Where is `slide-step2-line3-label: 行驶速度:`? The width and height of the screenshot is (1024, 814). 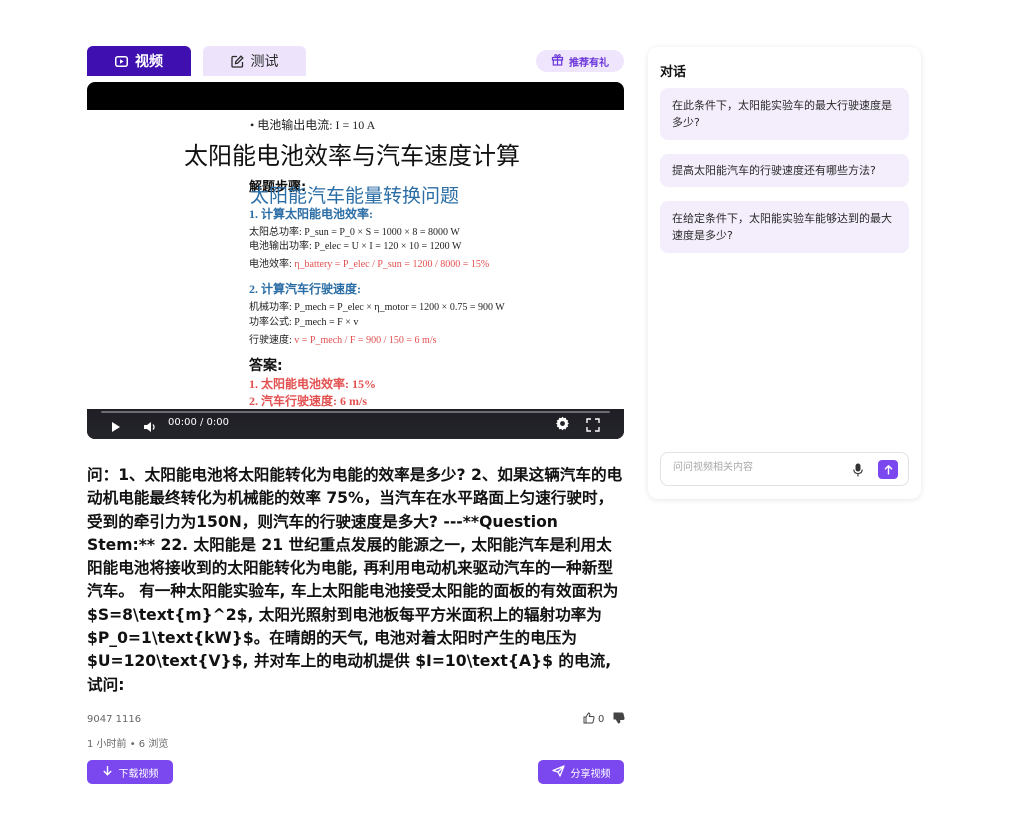
slide-step2-line3-label: 行驶速度: is located at coordinates (272, 340).